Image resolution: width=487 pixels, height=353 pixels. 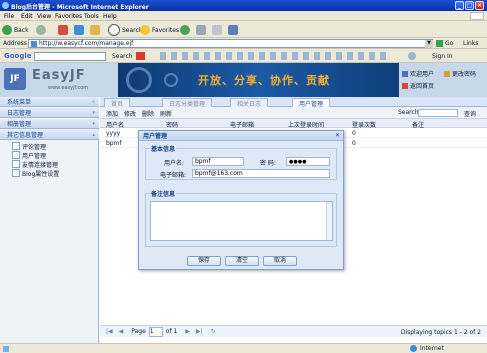 I want to click on home-link: 返回首页, so click(x=418, y=85).